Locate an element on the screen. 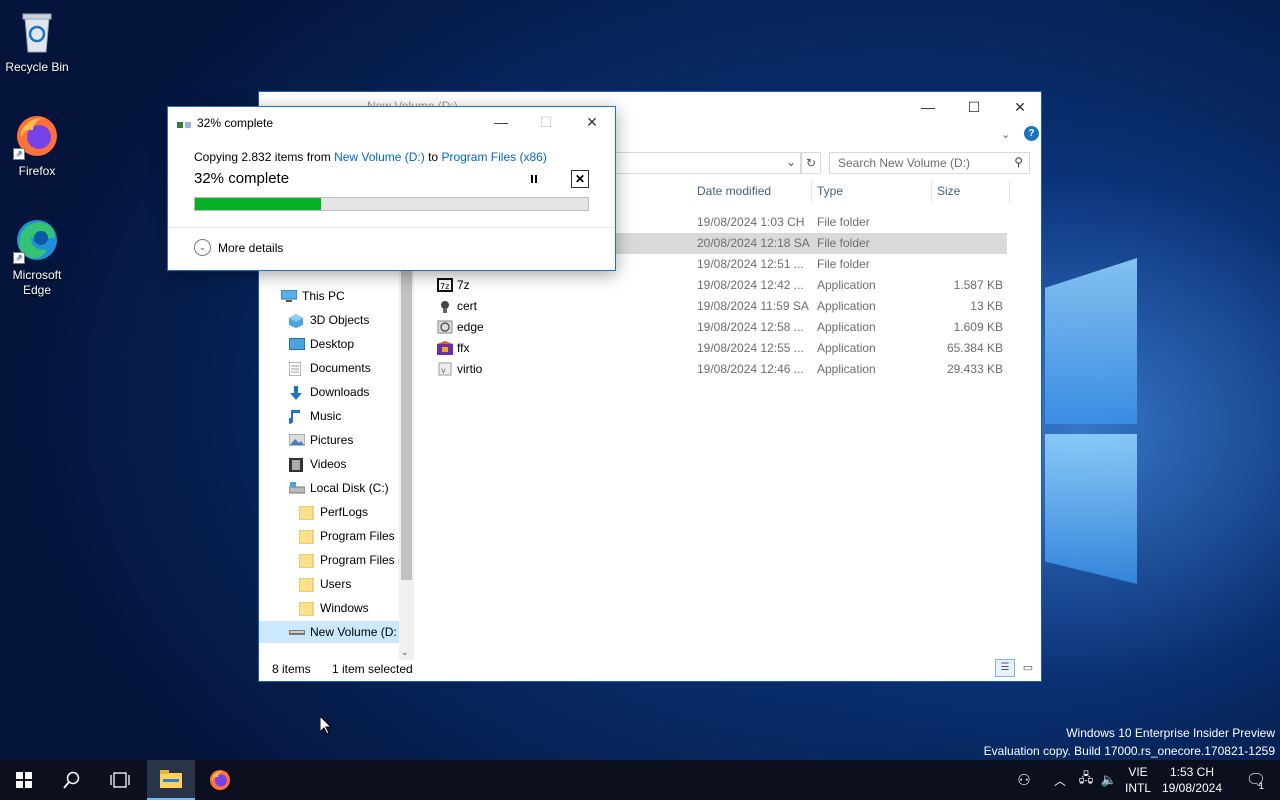 The image size is (1280, 800). nav-item-label: Program Files ( is located at coordinates (361, 560).